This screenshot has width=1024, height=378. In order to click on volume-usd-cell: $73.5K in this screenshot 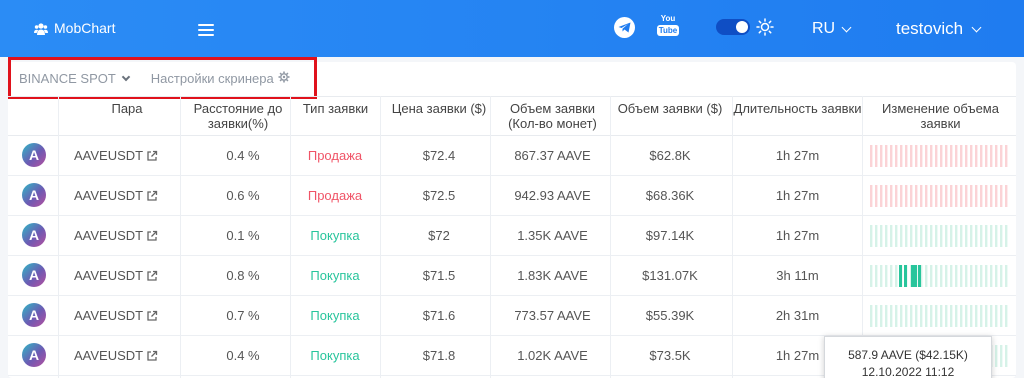, I will do `click(670, 355)`.